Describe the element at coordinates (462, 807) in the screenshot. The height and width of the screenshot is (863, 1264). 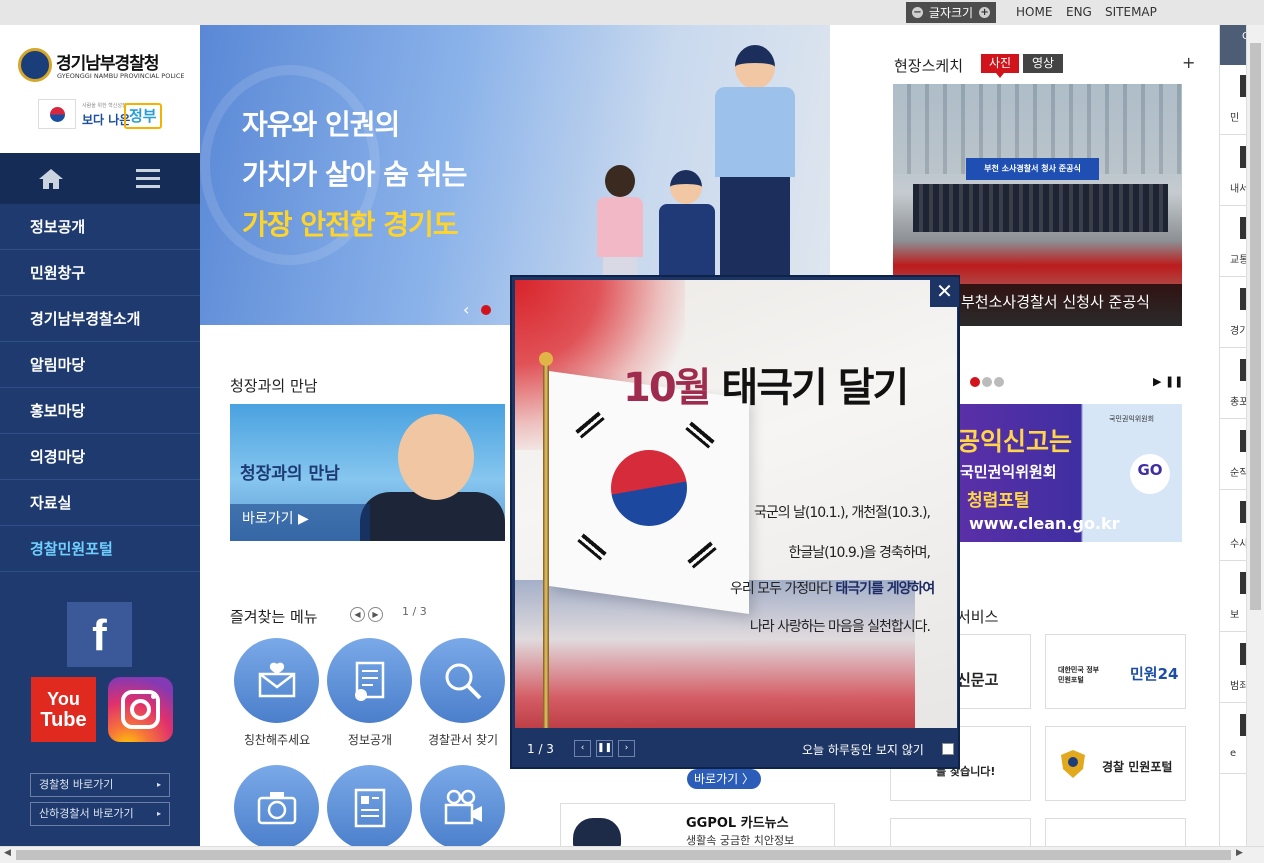
I see `video-camera-icon` at that location.